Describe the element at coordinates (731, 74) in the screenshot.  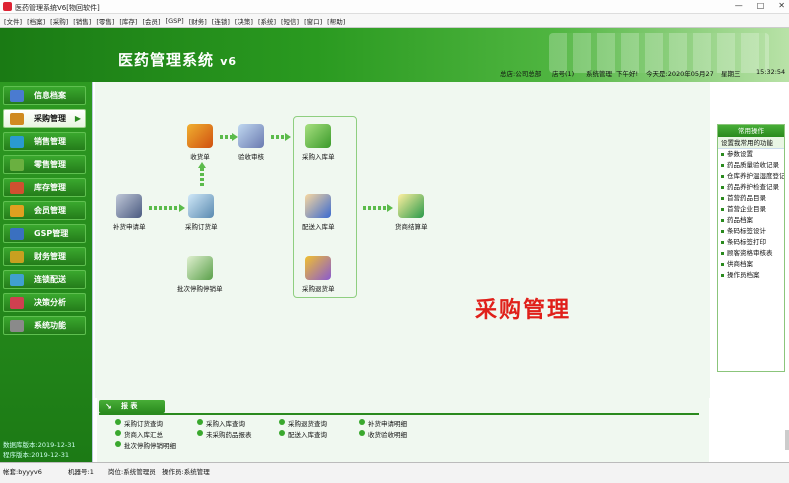
I see `weekday-label: 星期三` at that location.